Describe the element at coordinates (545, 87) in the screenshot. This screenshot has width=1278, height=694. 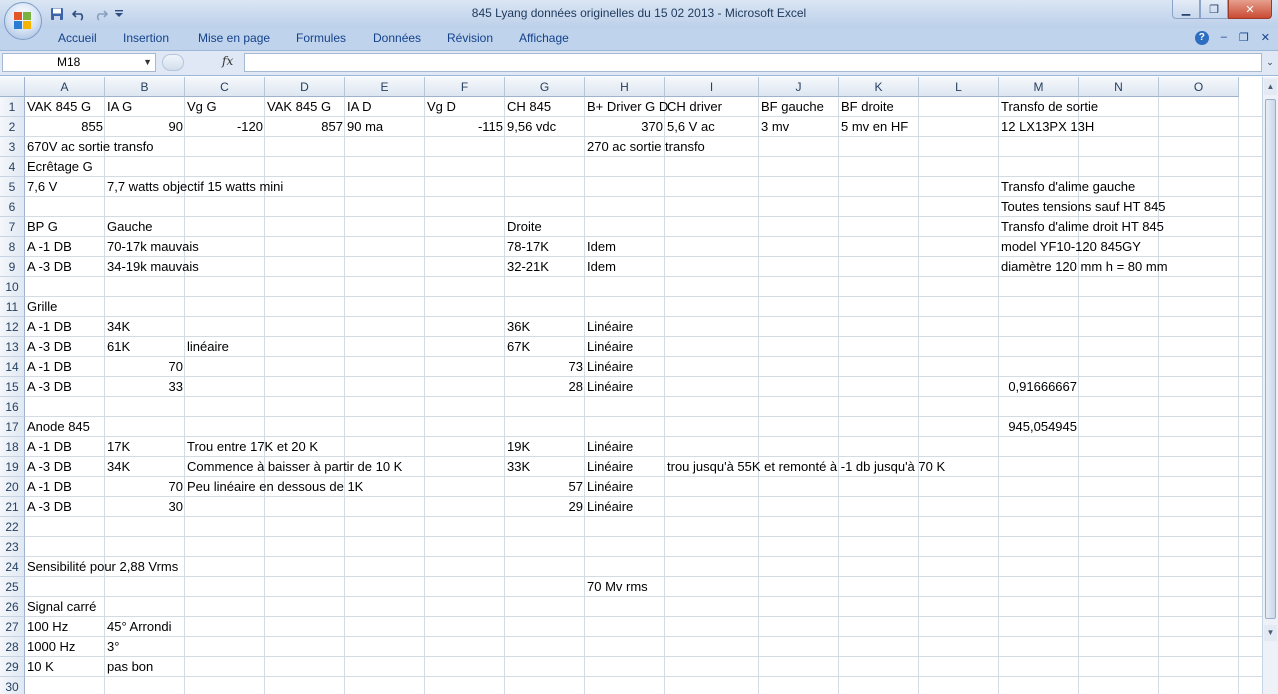
I see `column-header-g: G` at that location.